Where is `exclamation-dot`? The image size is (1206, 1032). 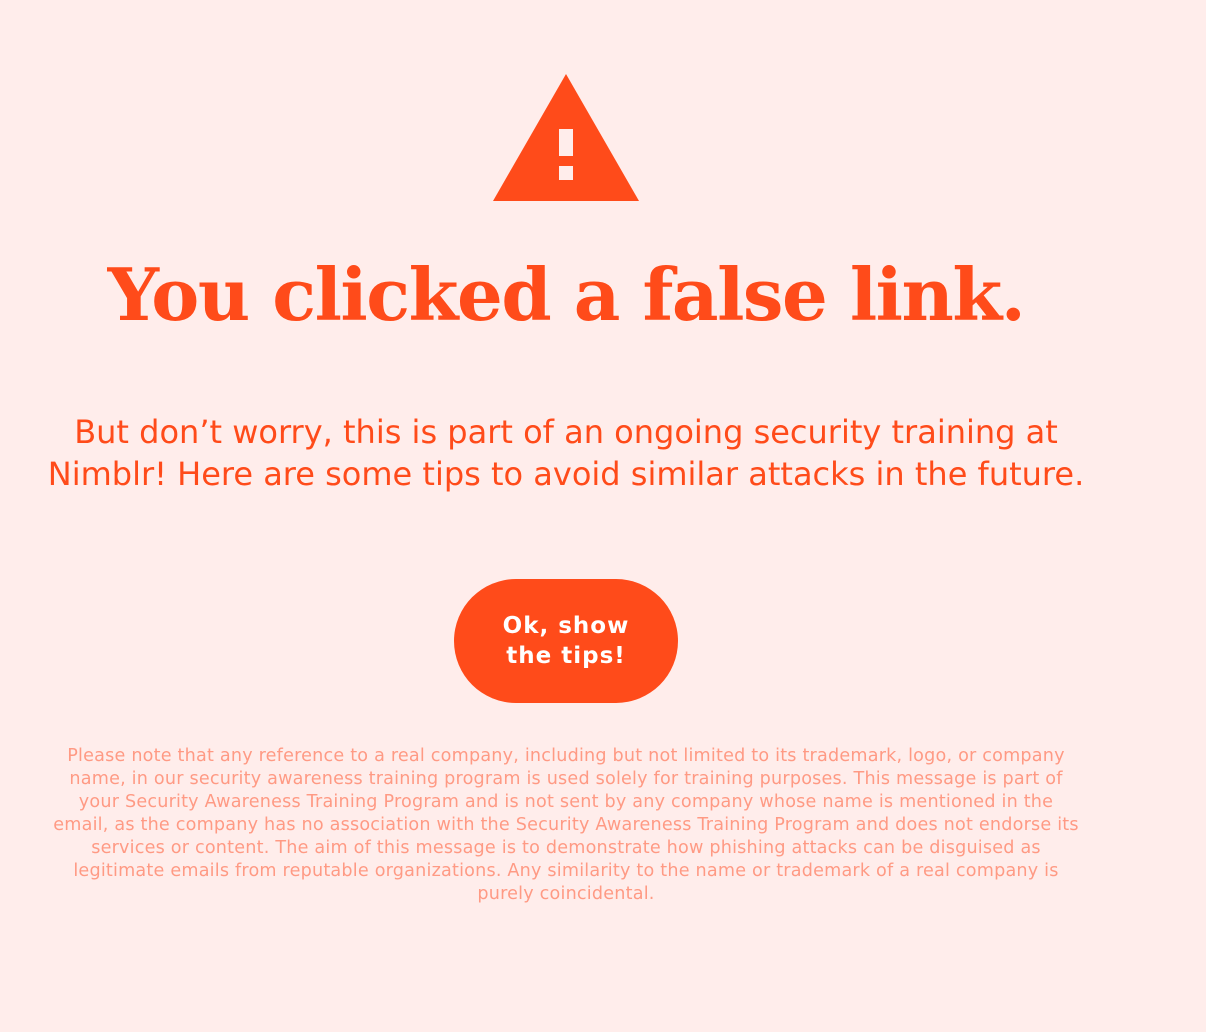 exclamation-dot is located at coordinates (566, 173).